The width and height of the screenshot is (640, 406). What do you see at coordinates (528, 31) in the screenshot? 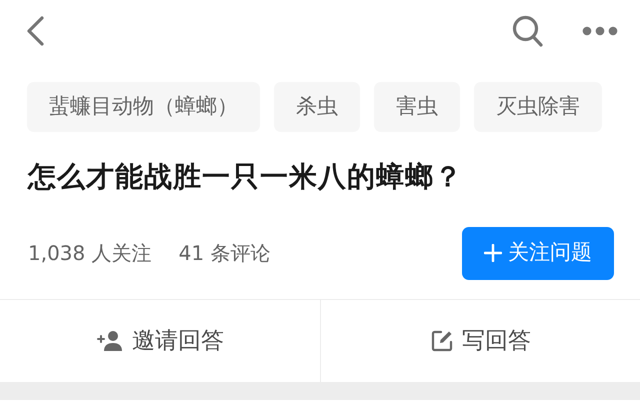
I see `search-icon` at bounding box center [528, 31].